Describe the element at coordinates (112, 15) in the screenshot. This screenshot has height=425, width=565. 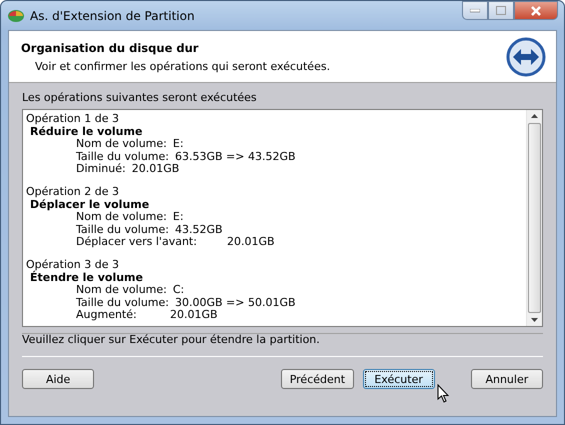
I see `window-title: As. d'Extension de Partition` at that location.